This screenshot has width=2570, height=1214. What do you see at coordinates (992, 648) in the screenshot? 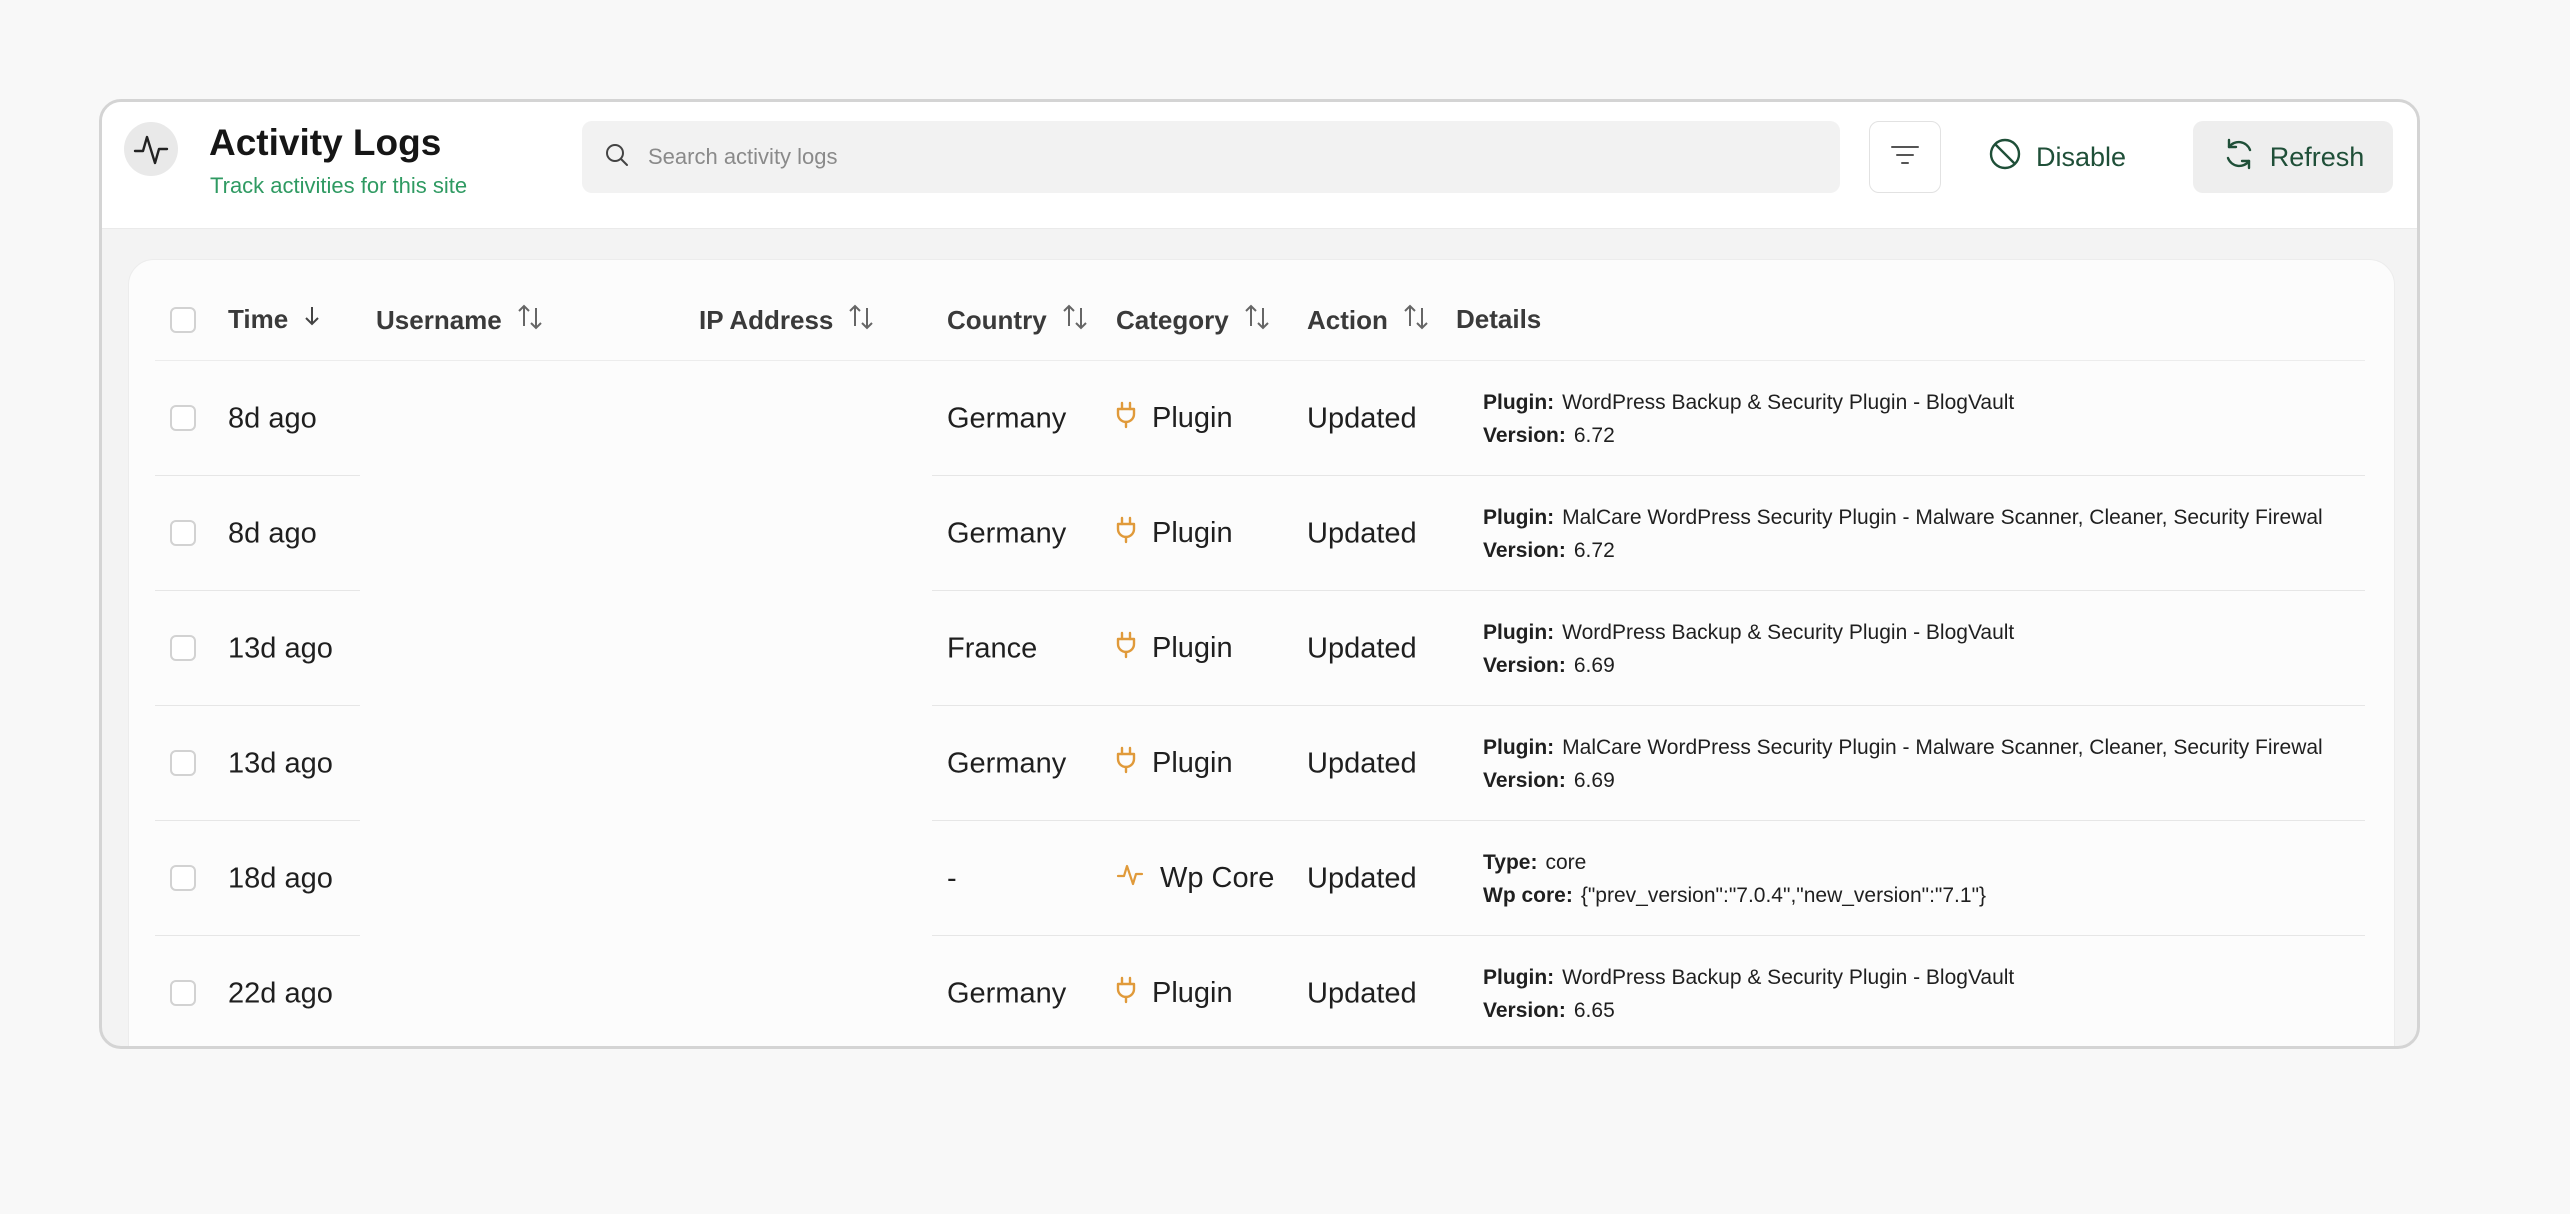
I see `country-cell: France` at bounding box center [992, 648].